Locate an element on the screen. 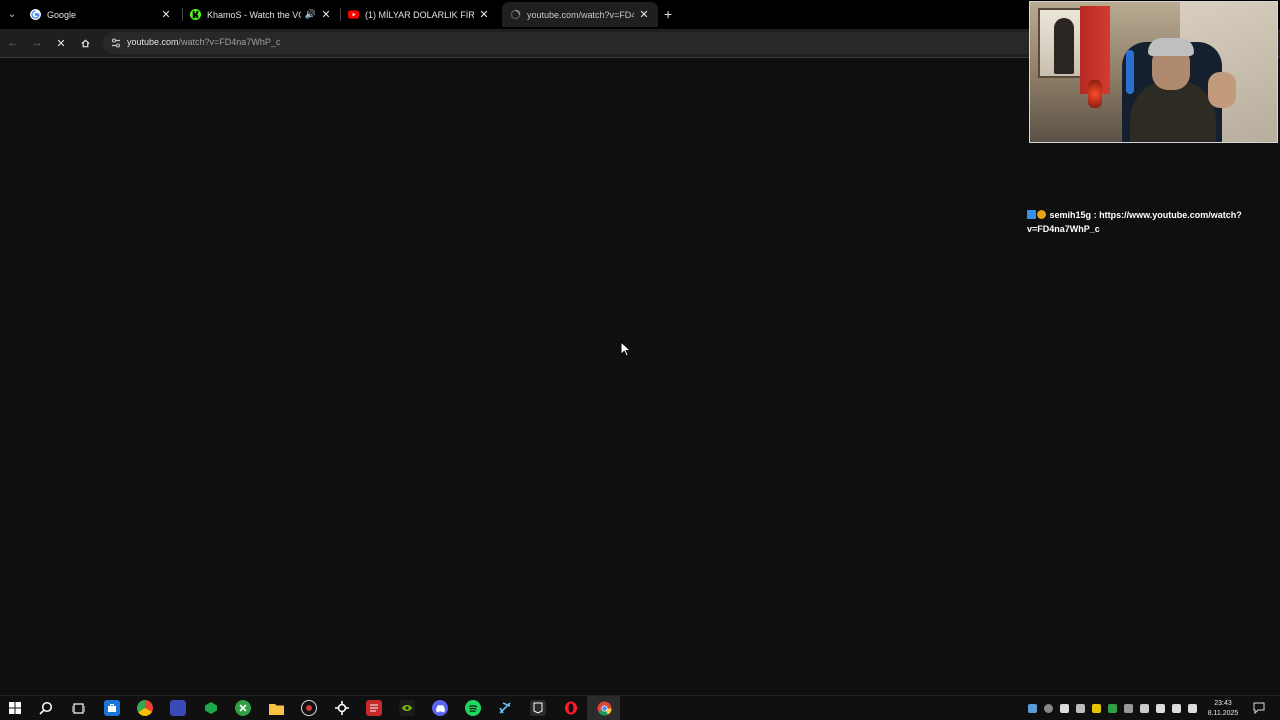 The height and width of the screenshot is (720, 1280). tab-youtube-video: (1) MİLYAR DOLARLIK FİRMA Y ✕ is located at coordinates (419, 14).